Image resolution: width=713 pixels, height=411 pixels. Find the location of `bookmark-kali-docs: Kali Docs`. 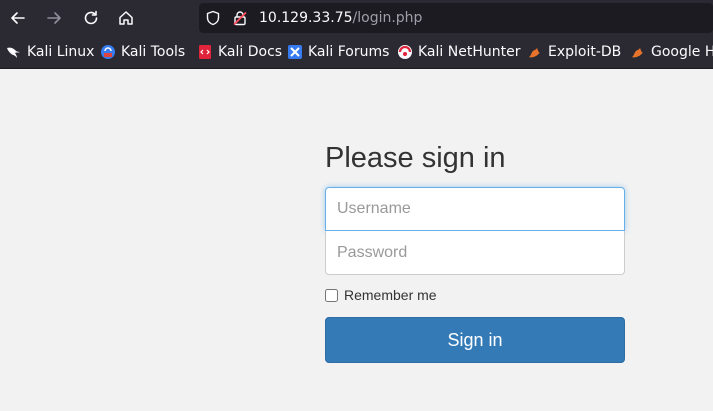

bookmark-kali-docs: Kali Docs is located at coordinates (239, 52).